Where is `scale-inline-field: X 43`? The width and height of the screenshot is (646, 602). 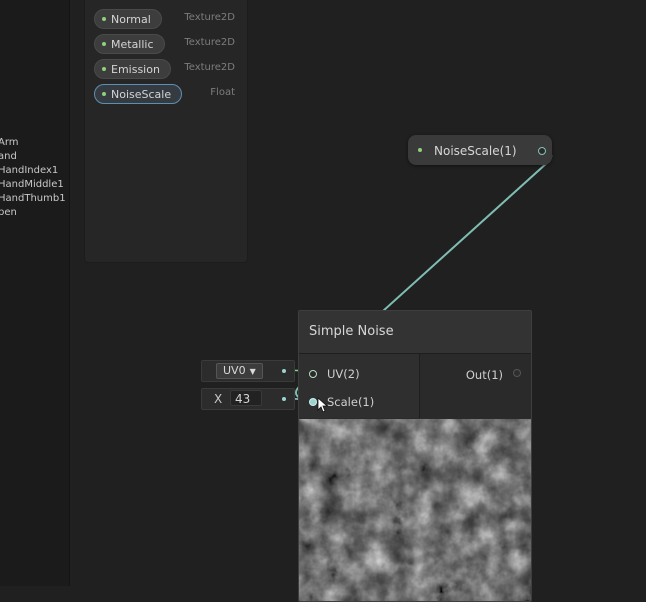 scale-inline-field: X 43 is located at coordinates (248, 399).